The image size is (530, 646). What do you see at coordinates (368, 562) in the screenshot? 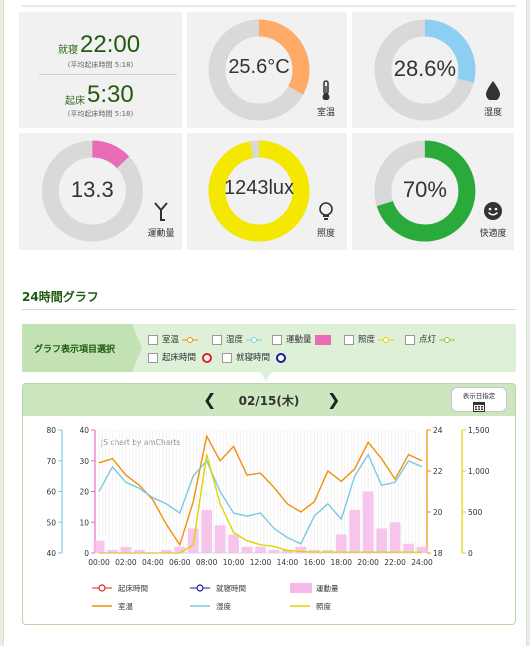
I see `x-tick-label: 20:00` at bounding box center [368, 562].